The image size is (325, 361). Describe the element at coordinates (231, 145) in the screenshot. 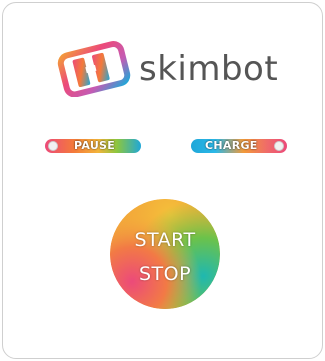

I see `charge-label: CHARGE` at that location.